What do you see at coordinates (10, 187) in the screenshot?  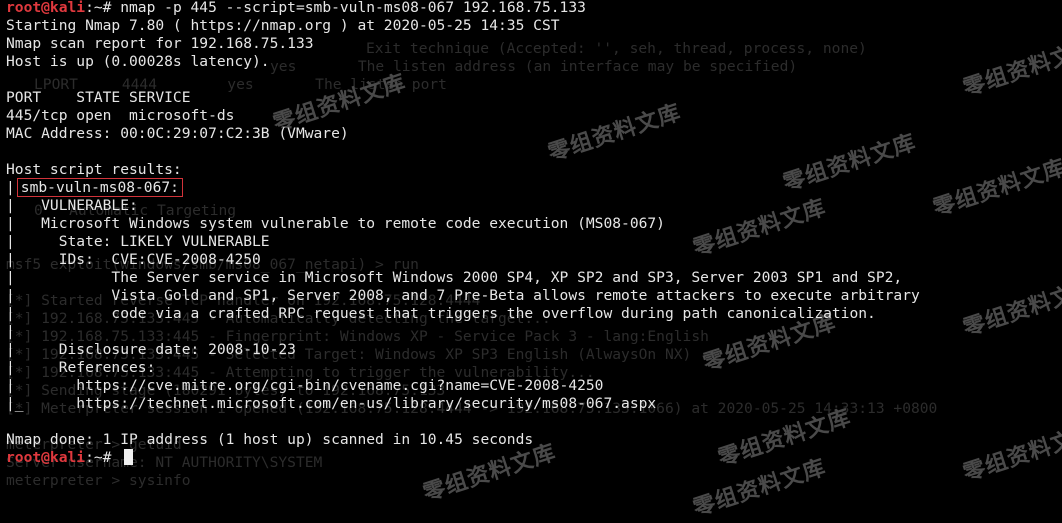 I see `pipe-prefix: |` at bounding box center [10, 187].